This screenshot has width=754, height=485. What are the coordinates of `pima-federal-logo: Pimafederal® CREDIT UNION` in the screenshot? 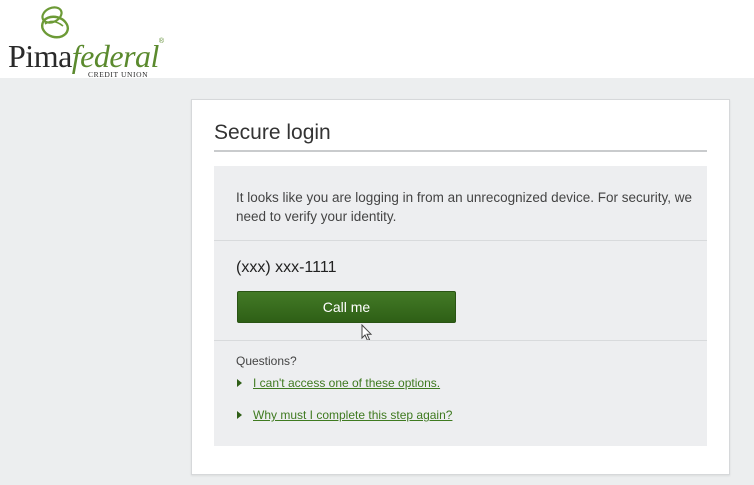 It's located at (88, 41).